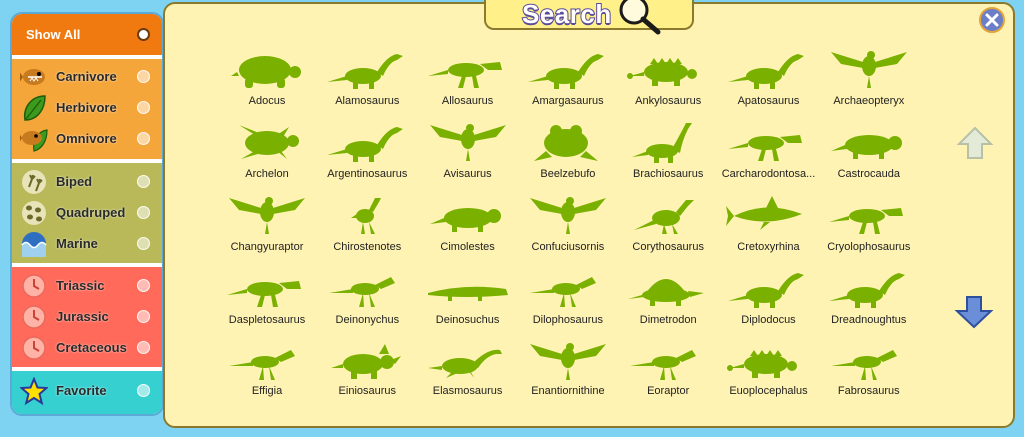  Describe the element at coordinates (367, 80) in the screenshot. I see `dino-item: Alamosaurus` at that location.